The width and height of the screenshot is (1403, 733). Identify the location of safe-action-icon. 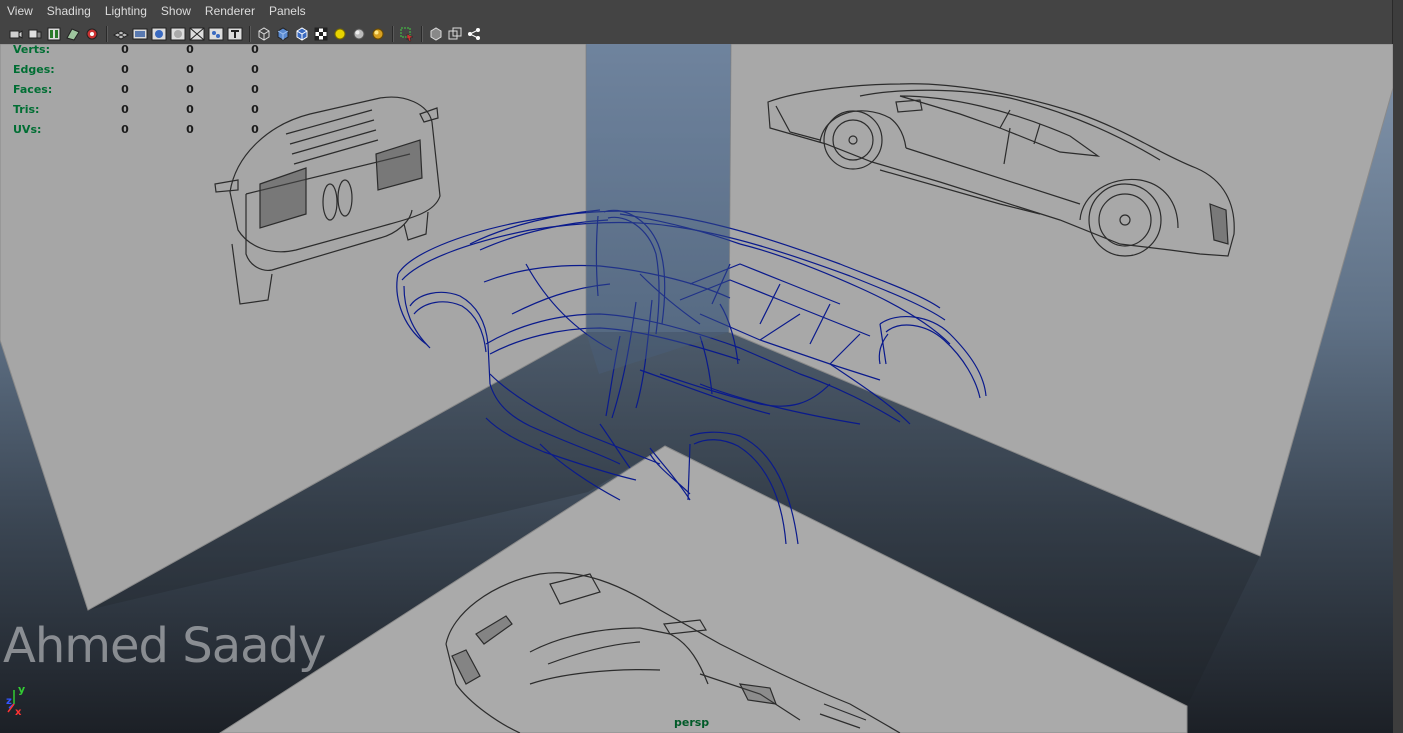
(216, 34).